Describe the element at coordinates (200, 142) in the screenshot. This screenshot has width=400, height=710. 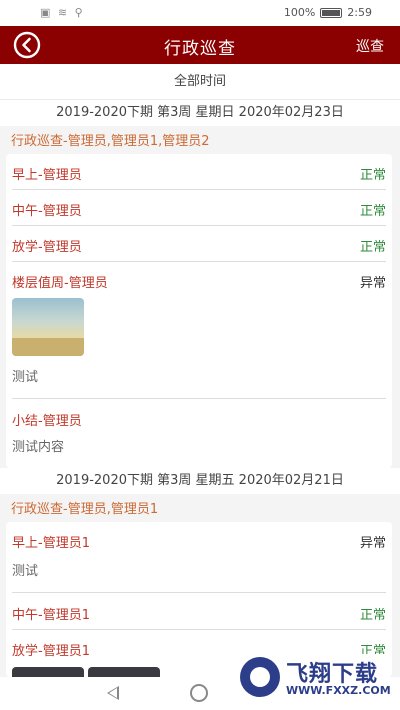
I see `group-title: 行政巡查-管理员,管理员1,管理员2` at that location.